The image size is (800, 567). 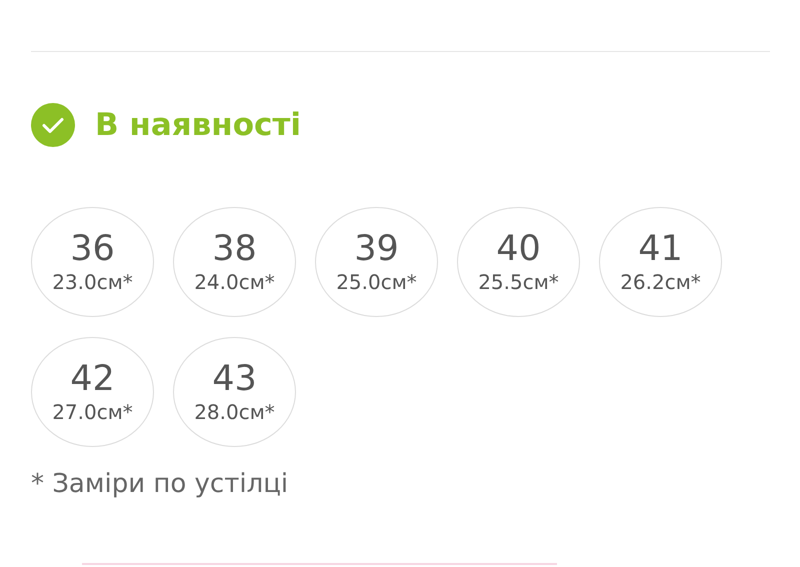 What do you see at coordinates (198, 125) in the screenshot?
I see `availability-label: В наявності` at bounding box center [198, 125].